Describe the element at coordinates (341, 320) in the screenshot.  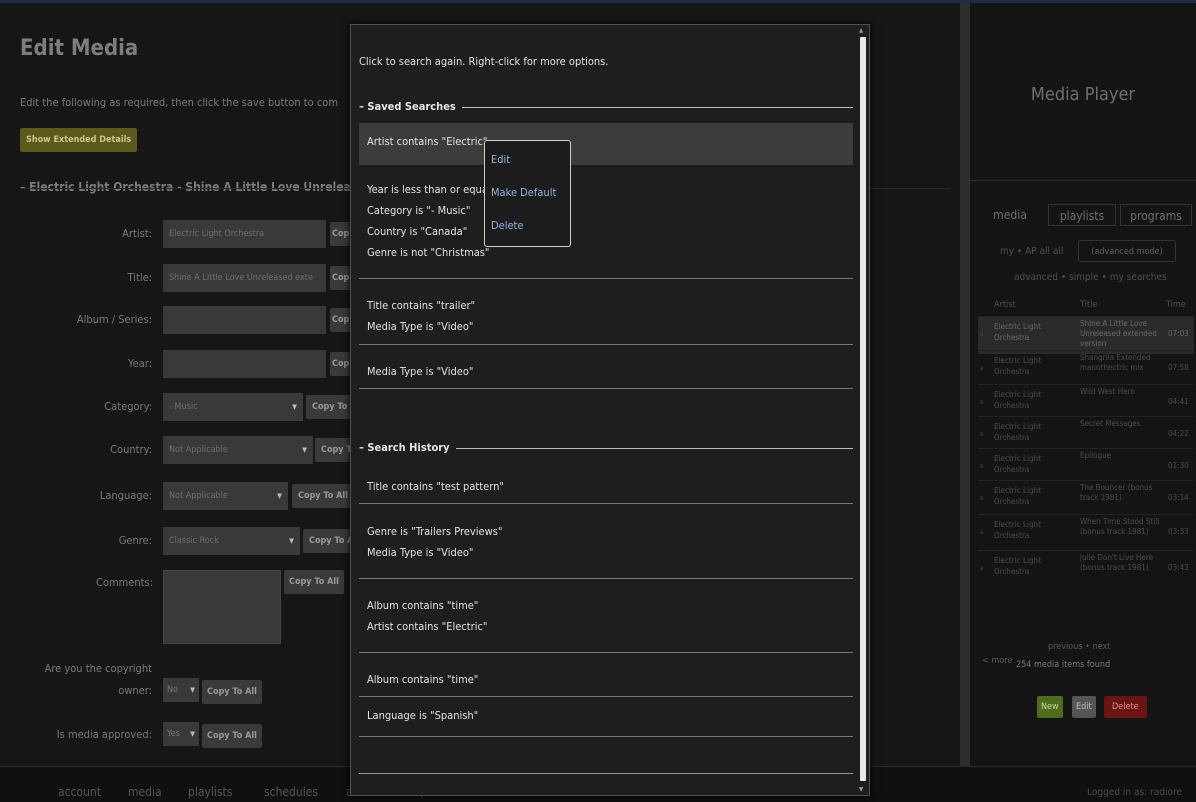
I see `album-copy-button: Cop` at that location.